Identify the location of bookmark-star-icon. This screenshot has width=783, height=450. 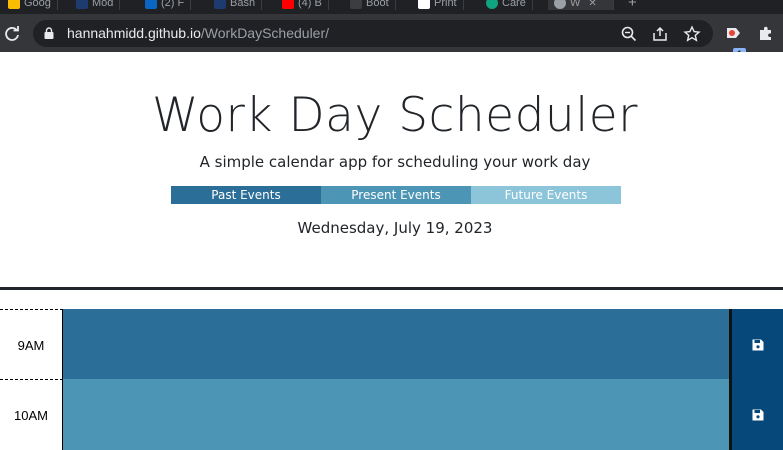
(692, 34).